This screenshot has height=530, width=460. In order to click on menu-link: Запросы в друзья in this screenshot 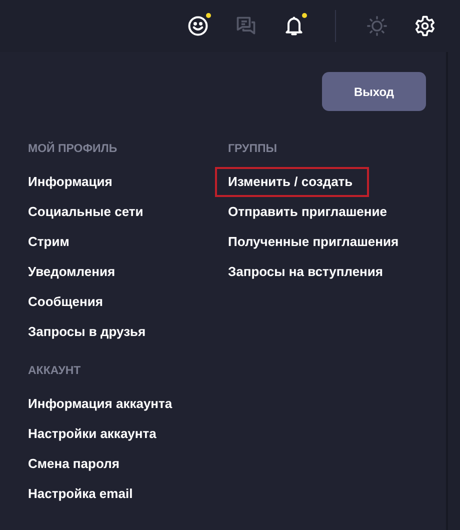, I will do `click(87, 332)`.